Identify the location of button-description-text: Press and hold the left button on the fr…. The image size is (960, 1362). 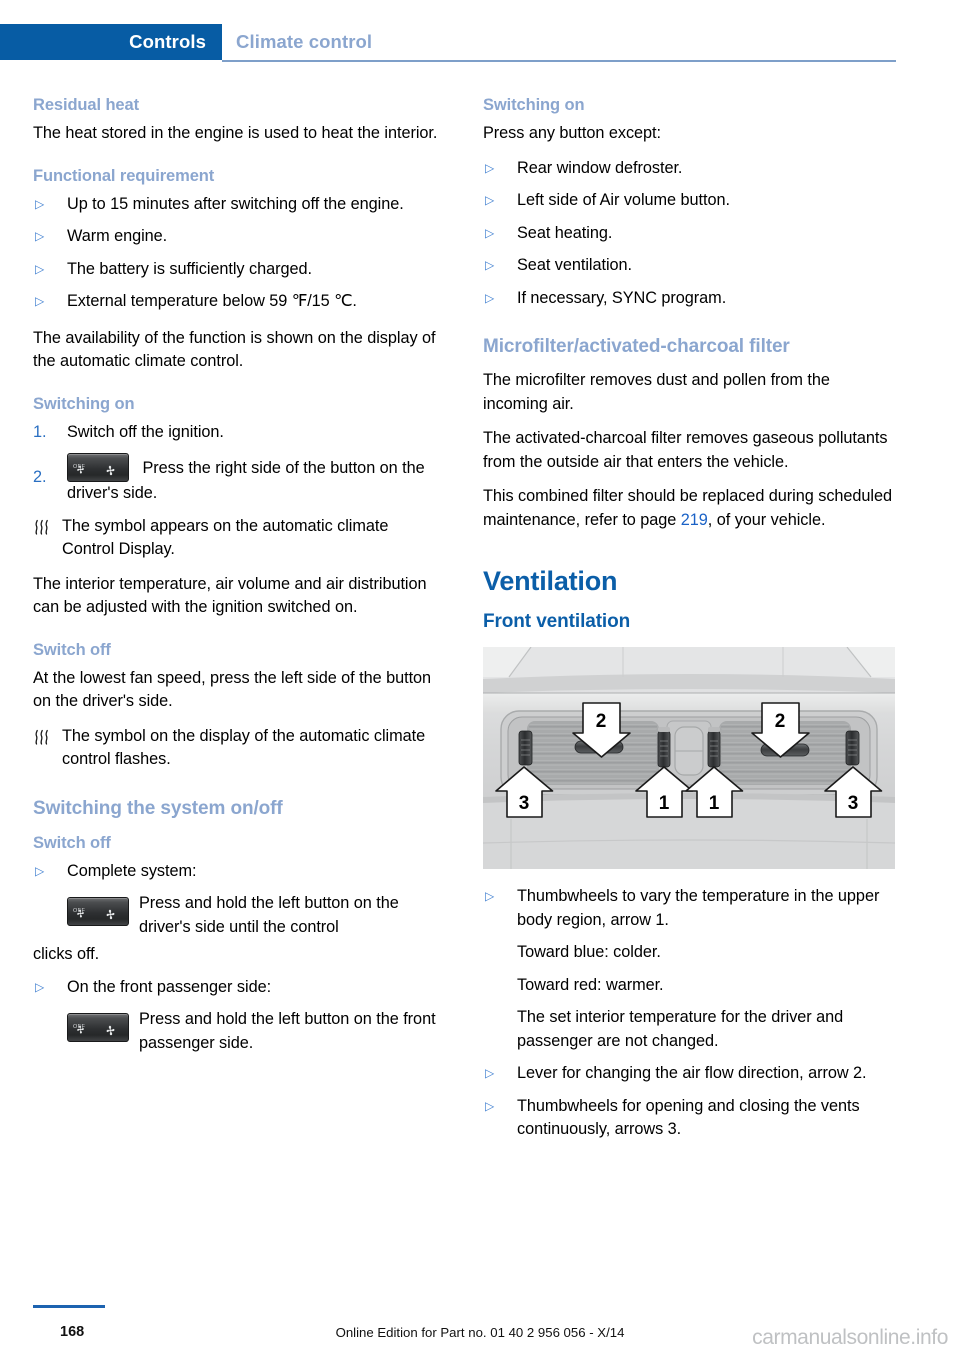
(287, 1031).